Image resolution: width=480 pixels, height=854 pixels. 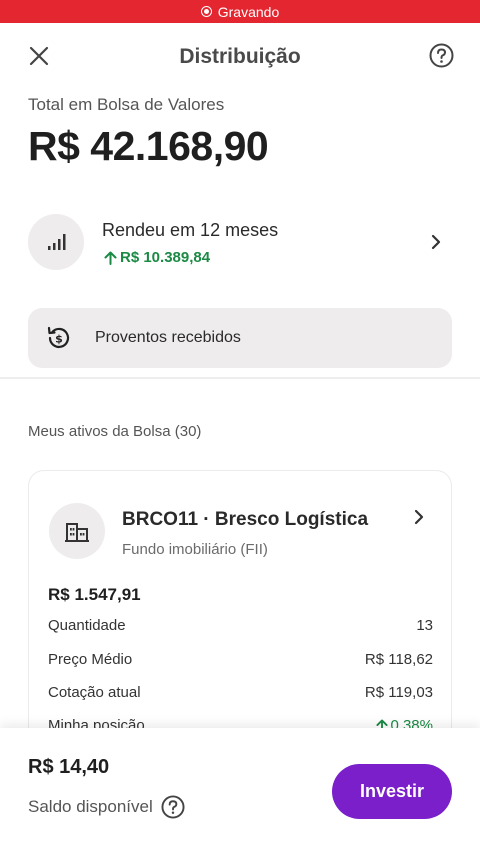 What do you see at coordinates (248, 11) in the screenshot?
I see `recording-label: Gravando` at bounding box center [248, 11].